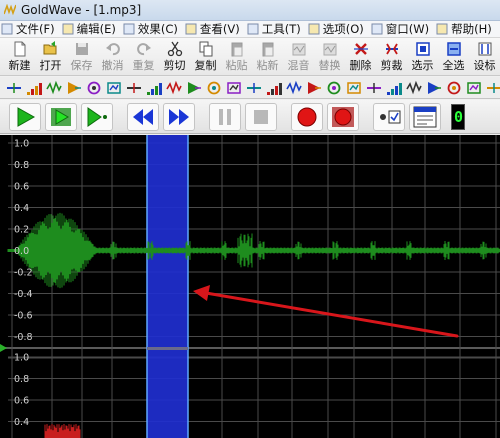 The height and width of the screenshot is (438, 500). What do you see at coordinates (392, 49) in the screenshot?
I see `trim-icon` at bounding box center [392, 49].